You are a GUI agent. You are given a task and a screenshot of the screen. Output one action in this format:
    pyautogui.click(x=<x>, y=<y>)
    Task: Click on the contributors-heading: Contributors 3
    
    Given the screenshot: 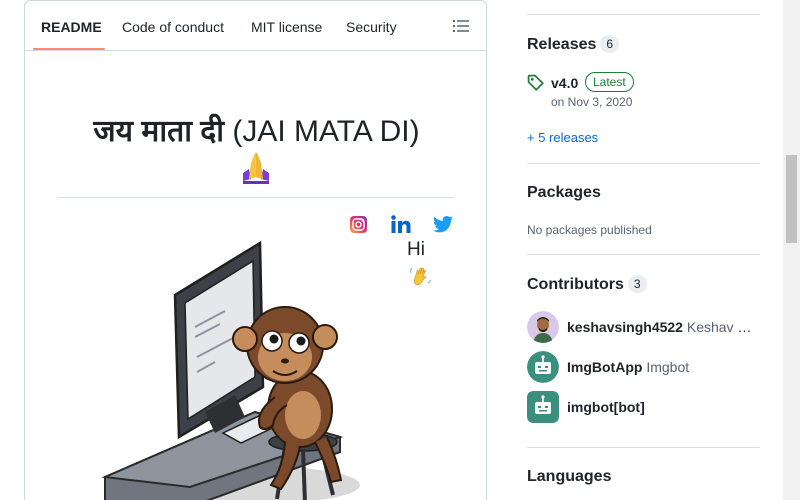 What is the action you would take?
    pyautogui.click(x=587, y=284)
    